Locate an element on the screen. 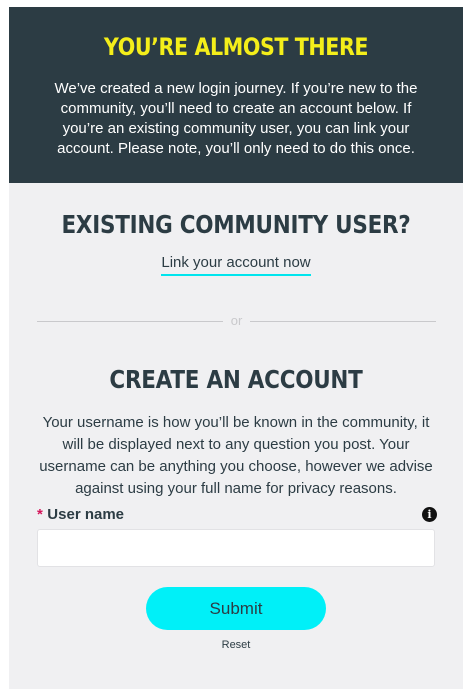 Image resolution: width=472 pixels, height=689 pixels. submit-button: Submit is located at coordinates (236, 608).